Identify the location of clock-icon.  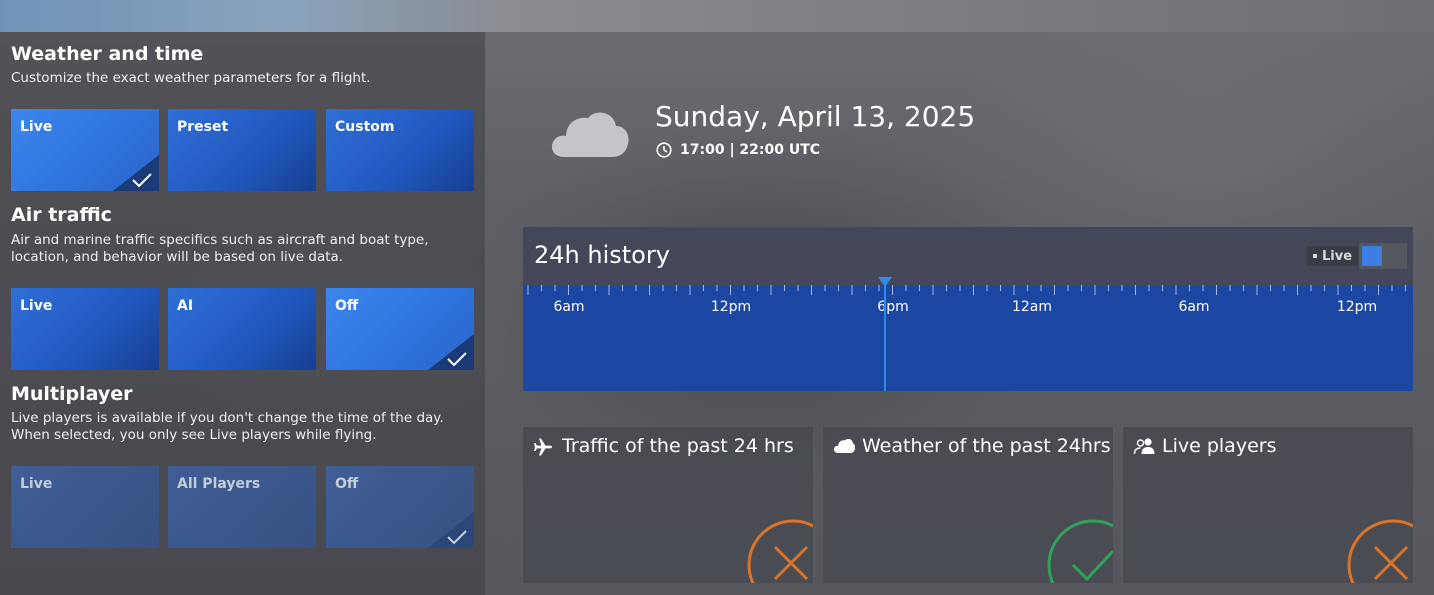
(664, 150).